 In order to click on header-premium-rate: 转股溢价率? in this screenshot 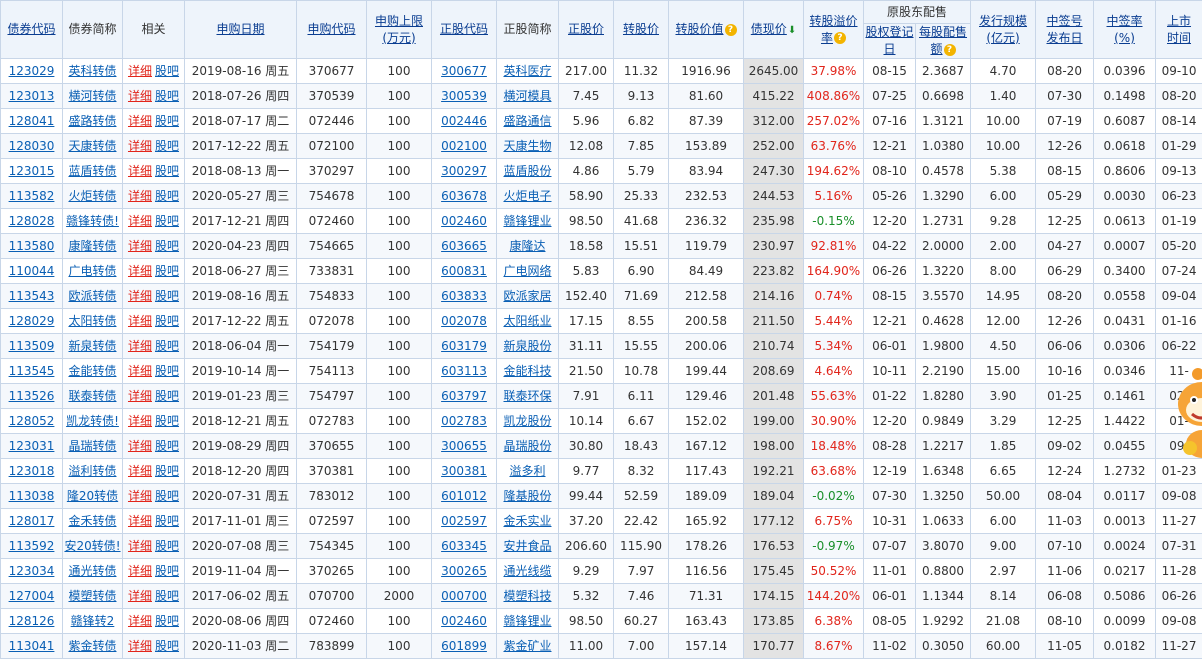, I will do `click(833, 29)`.